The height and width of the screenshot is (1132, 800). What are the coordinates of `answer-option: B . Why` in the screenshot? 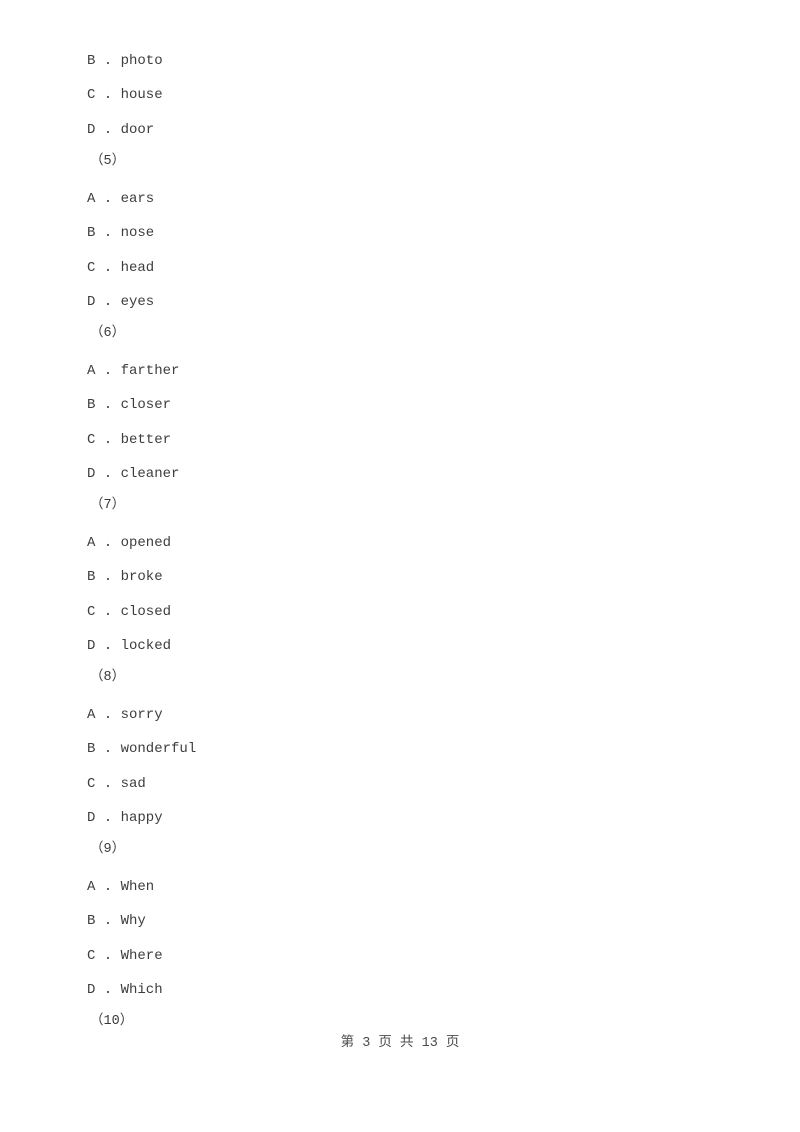 It's located at (116, 921).